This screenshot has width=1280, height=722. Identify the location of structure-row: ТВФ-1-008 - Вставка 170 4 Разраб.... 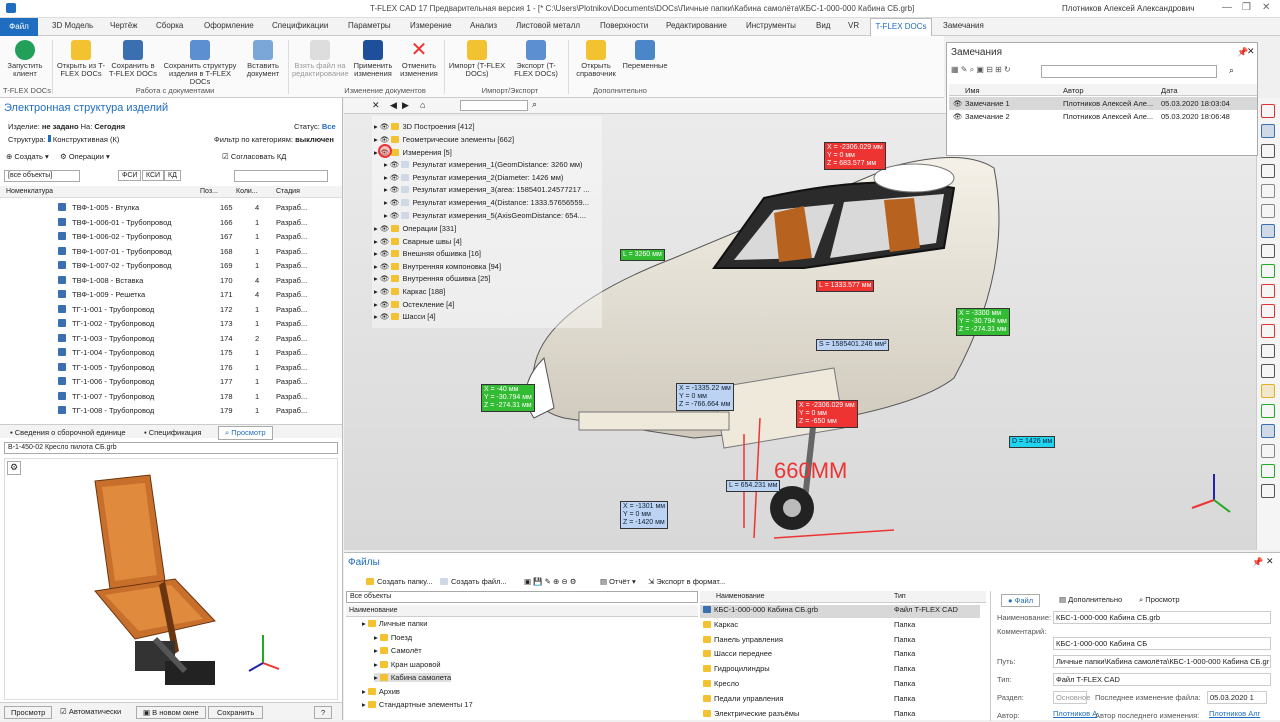
(171, 280).